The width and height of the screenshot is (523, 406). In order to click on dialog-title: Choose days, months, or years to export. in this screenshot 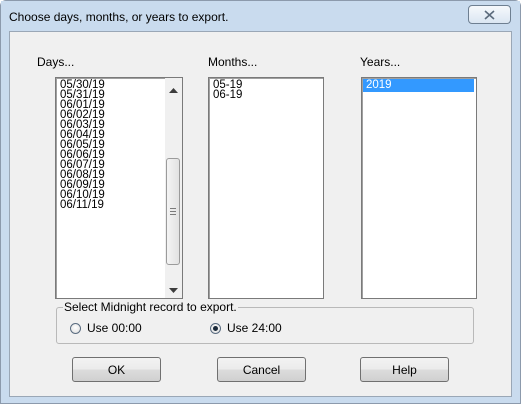, I will do `click(119, 17)`.